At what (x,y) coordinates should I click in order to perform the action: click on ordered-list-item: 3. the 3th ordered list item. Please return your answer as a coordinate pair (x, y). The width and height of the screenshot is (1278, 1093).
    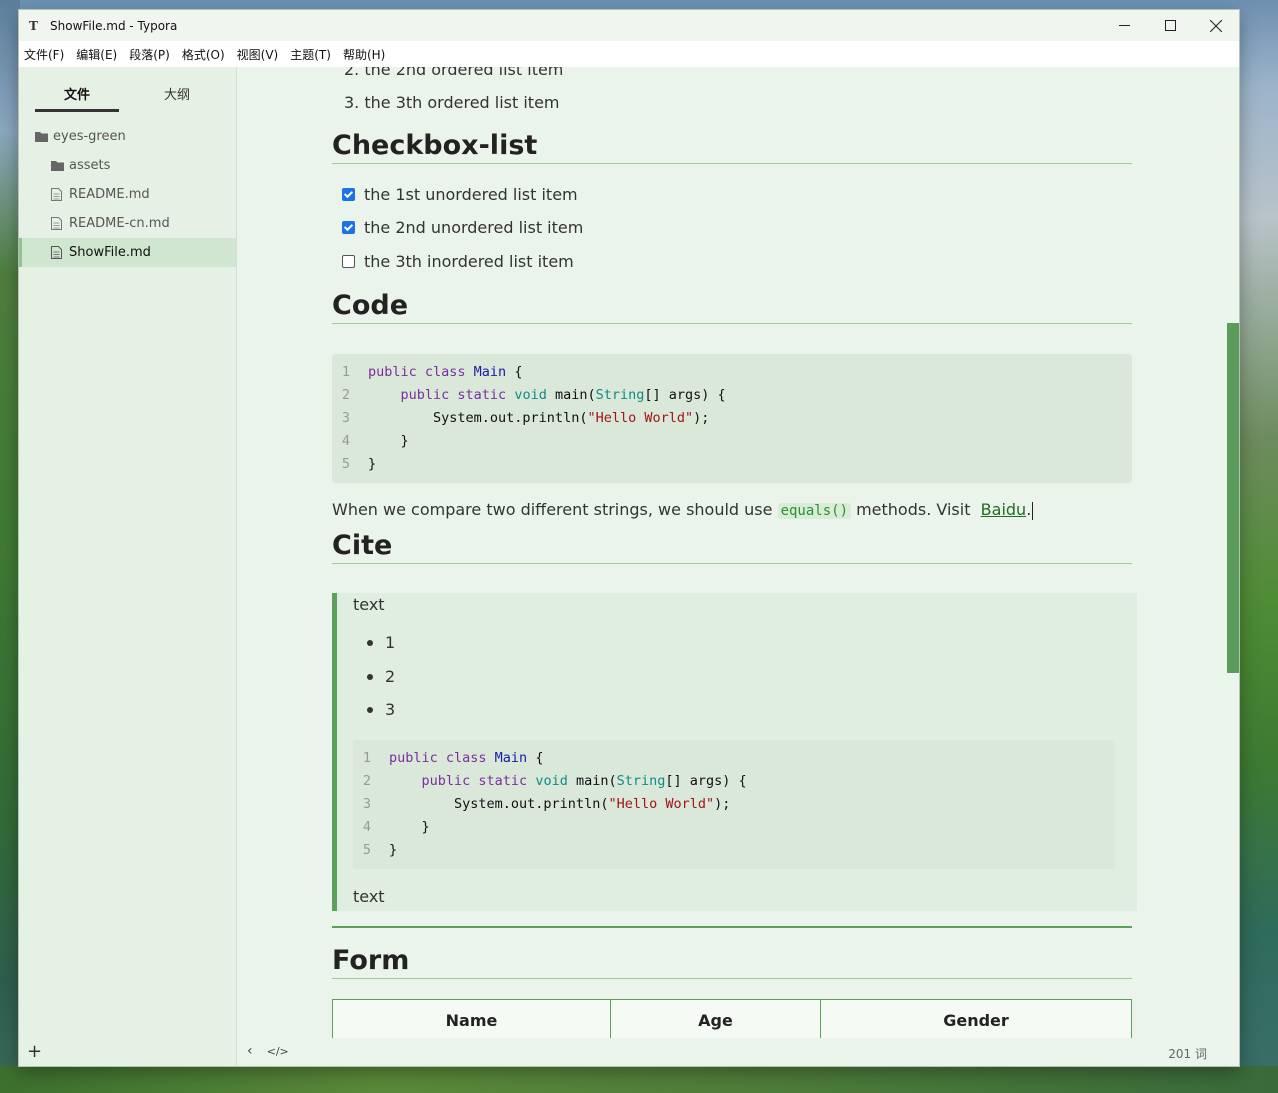
    Looking at the image, I should click on (452, 102).